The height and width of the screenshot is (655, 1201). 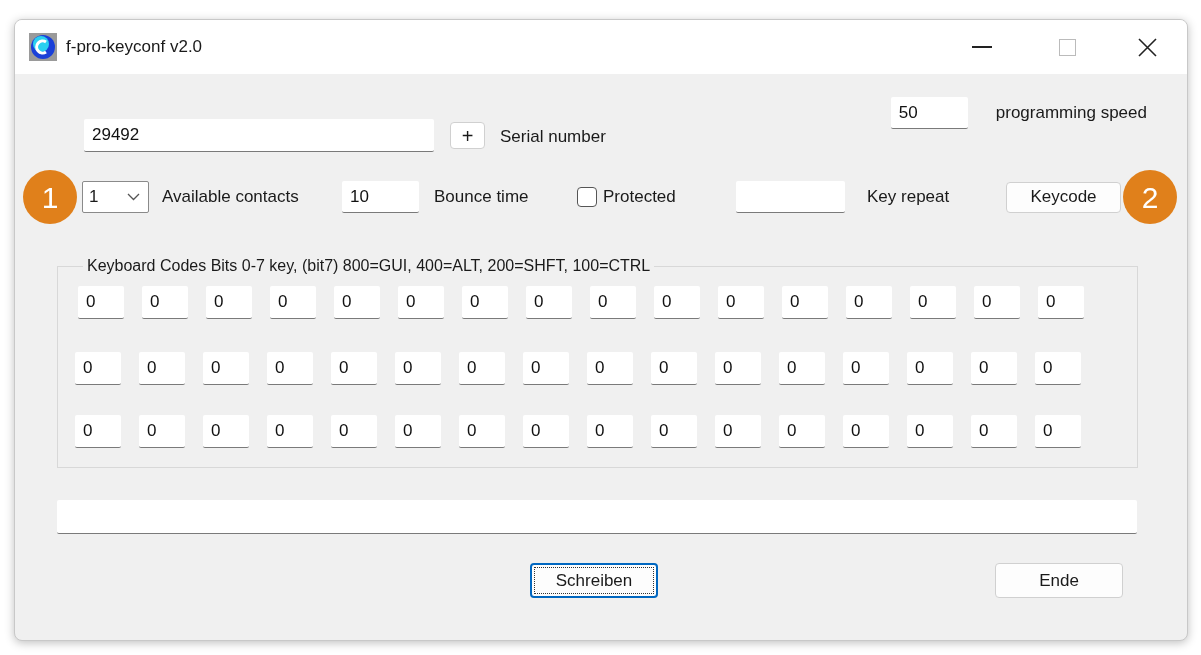 I want to click on close-icon, so click(x=1147, y=47).